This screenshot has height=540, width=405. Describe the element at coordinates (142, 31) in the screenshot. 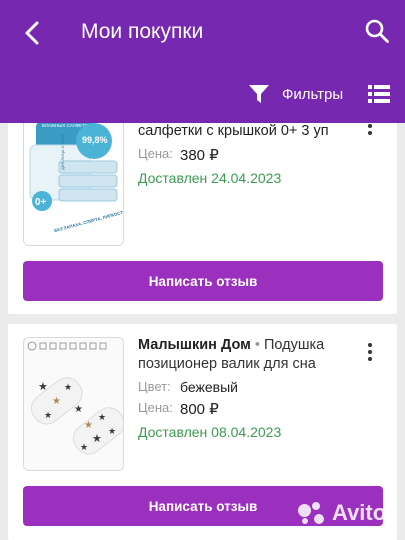

I see `page-title: Мои покупки` at that location.